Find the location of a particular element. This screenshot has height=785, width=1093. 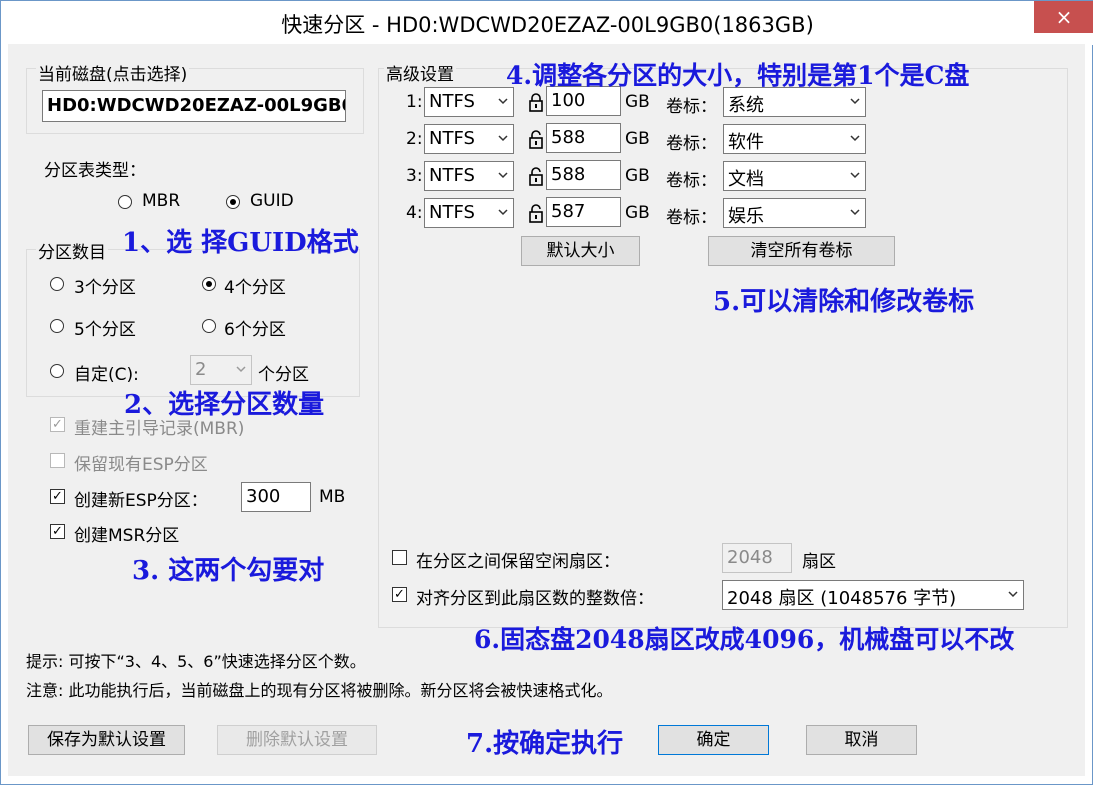

rebuild-mbr-checkbox: ✓ is located at coordinates (57, 424).